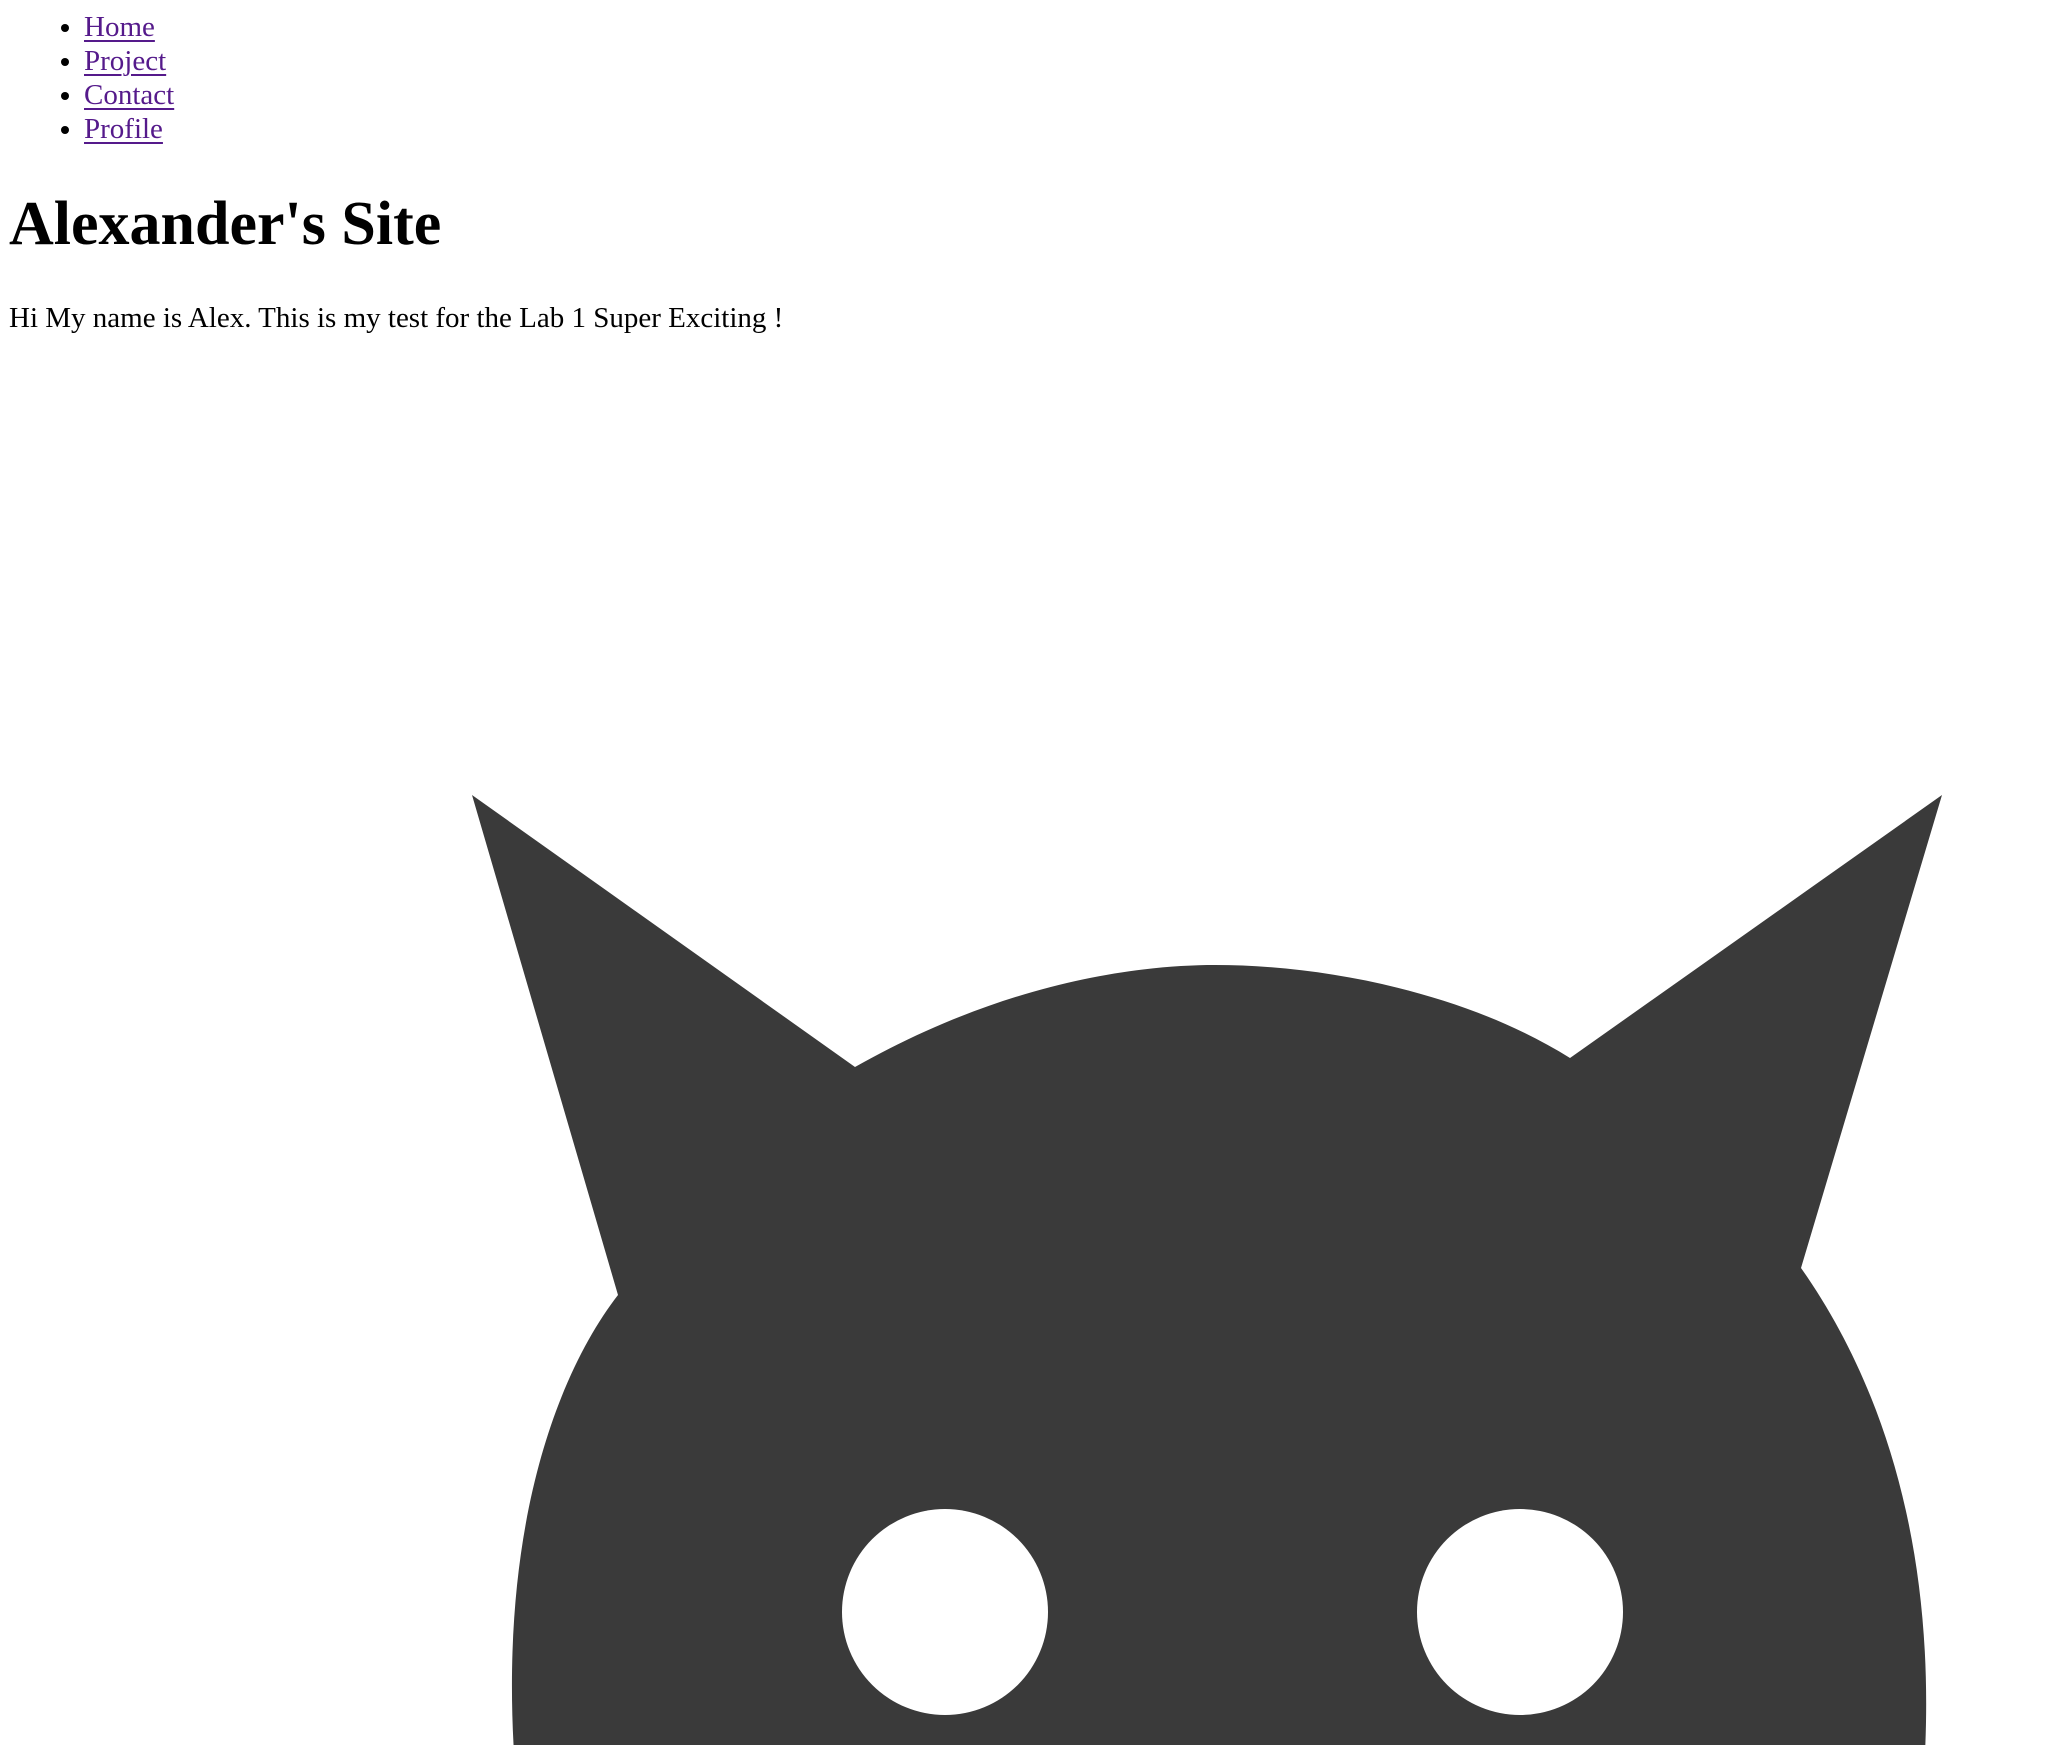 The image size is (2050, 1745). Describe the element at coordinates (125, 61) in the screenshot. I see `nav-link-project: Project` at that location.